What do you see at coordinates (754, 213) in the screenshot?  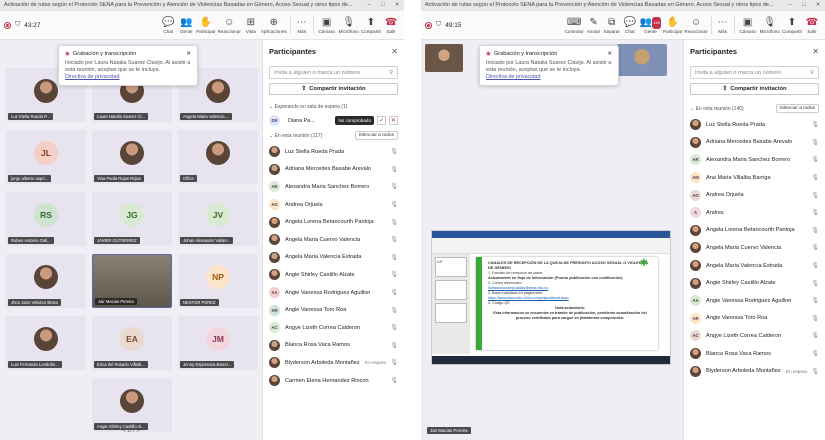 I see `participant-row: A Andres 🎙` at bounding box center [754, 213].